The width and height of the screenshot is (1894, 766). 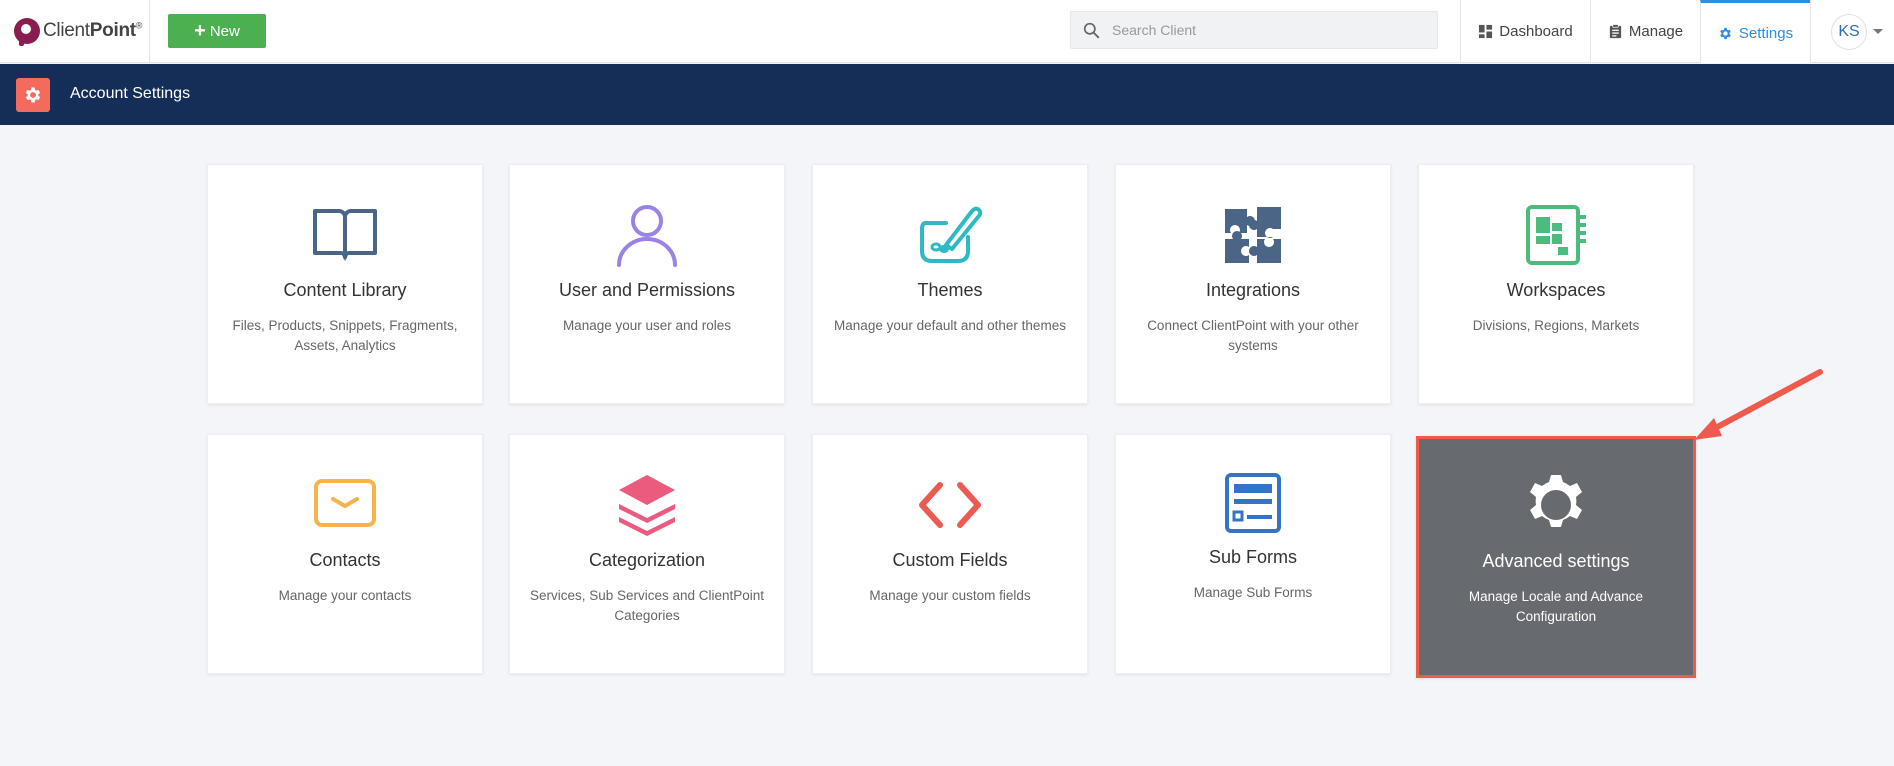 What do you see at coordinates (1253, 503) in the screenshot?
I see `form-icon` at bounding box center [1253, 503].